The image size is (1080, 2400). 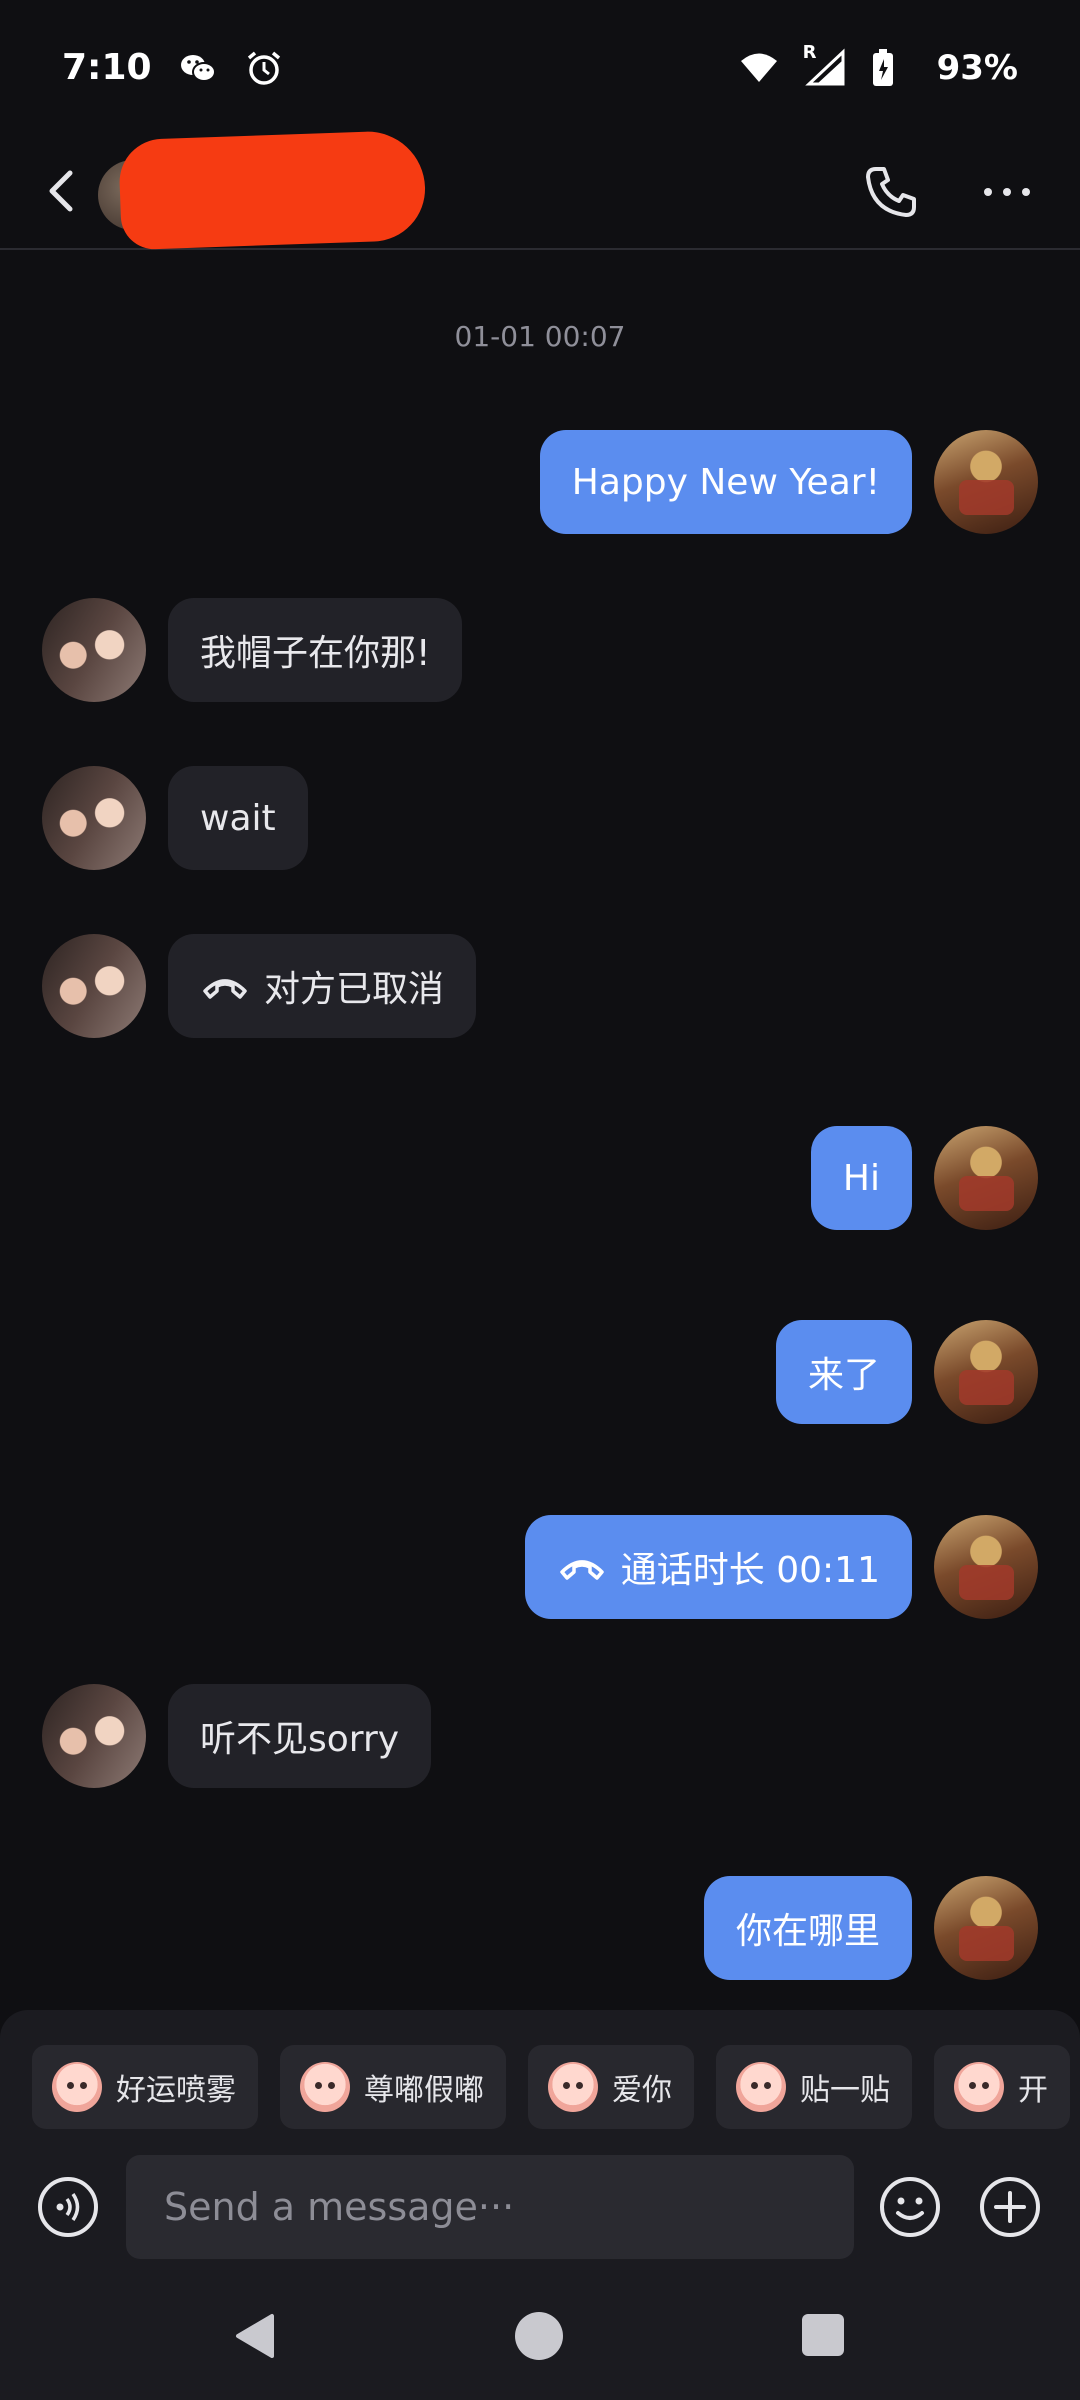 I want to click on message-text: 对方已取消, so click(x=354, y=989).